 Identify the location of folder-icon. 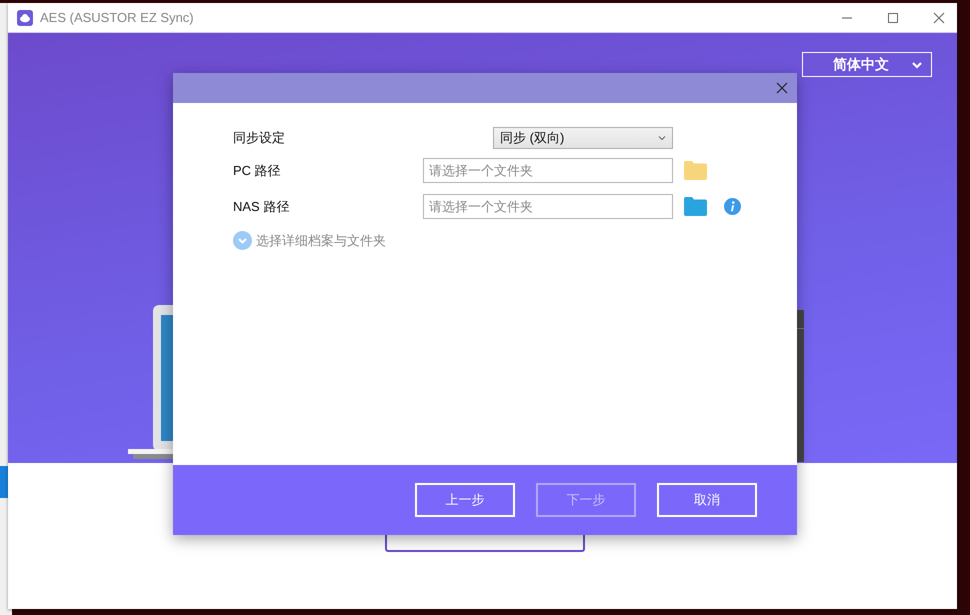
(695, 206).